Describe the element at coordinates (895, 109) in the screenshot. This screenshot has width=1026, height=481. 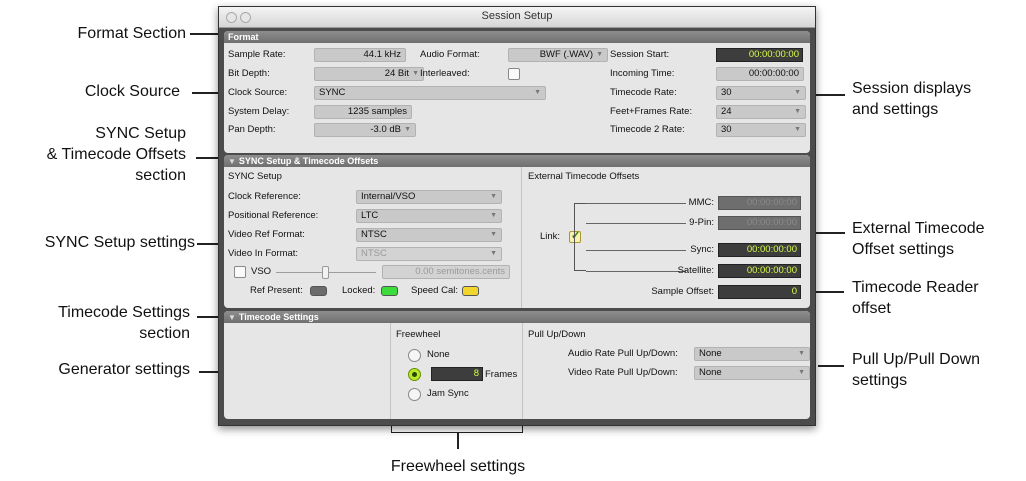
I see `callout-session-line2: and settings` at that location.